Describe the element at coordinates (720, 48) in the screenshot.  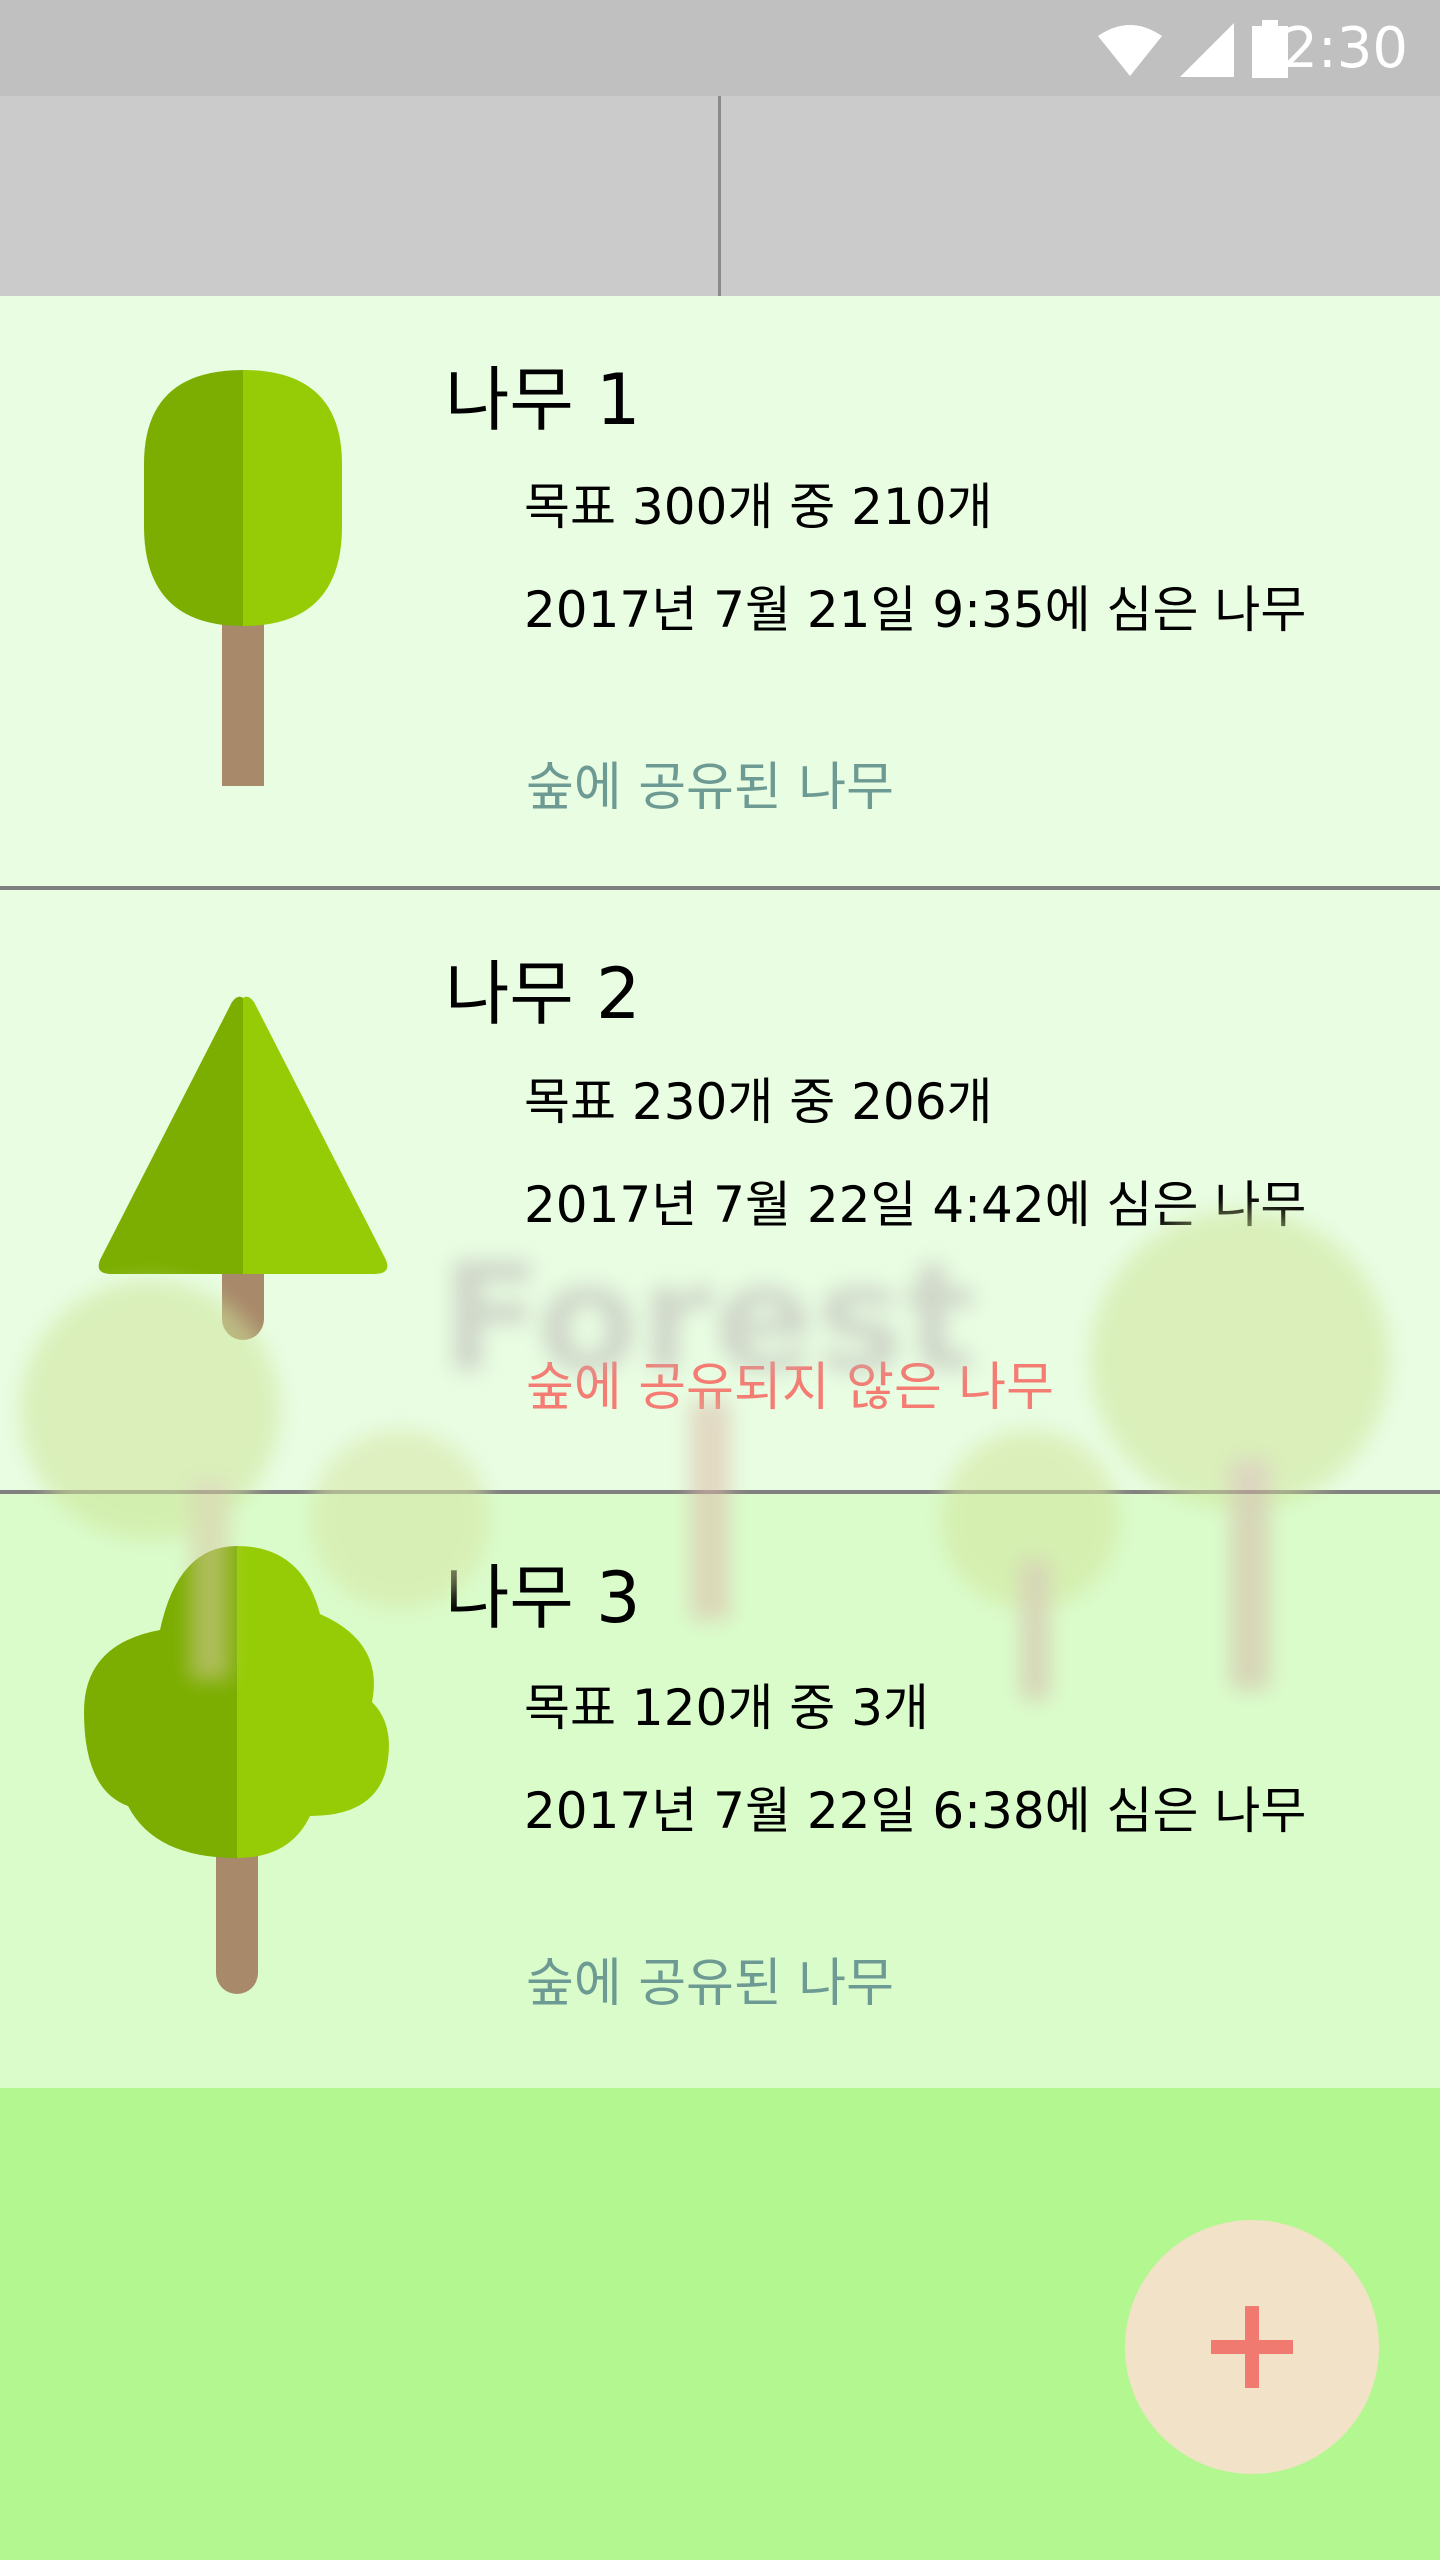
I see `status-bar: 12:30` at that location.